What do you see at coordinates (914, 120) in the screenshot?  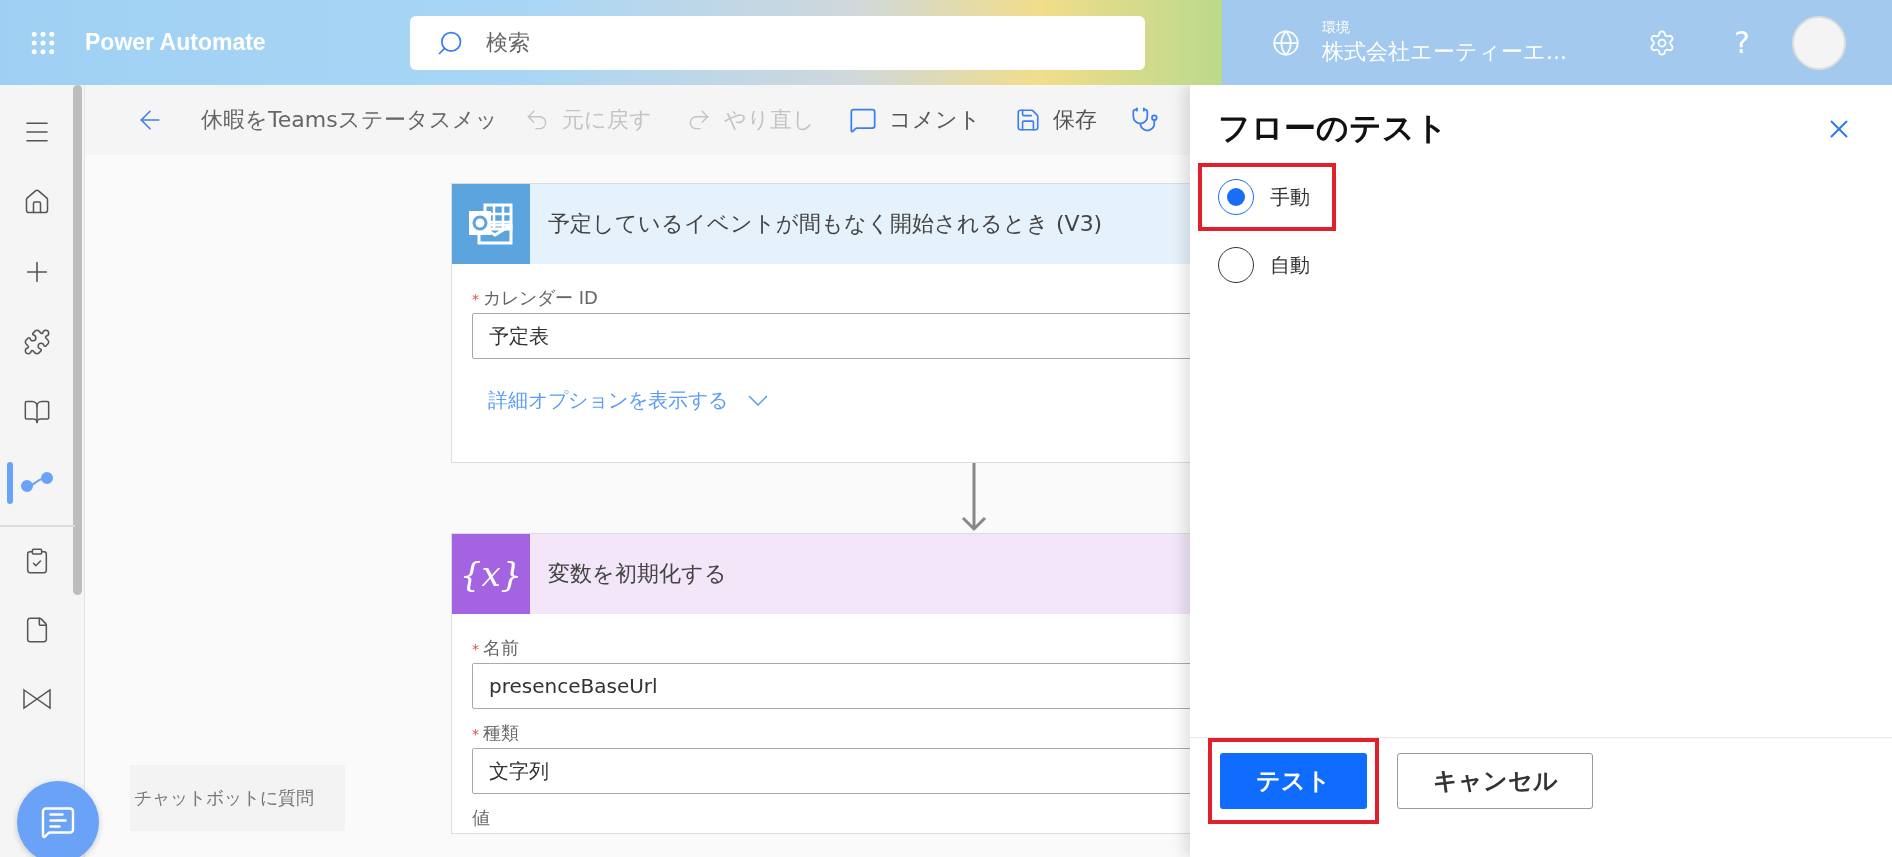 I see `comment-button: コメント` at bounding box center [914, 120].